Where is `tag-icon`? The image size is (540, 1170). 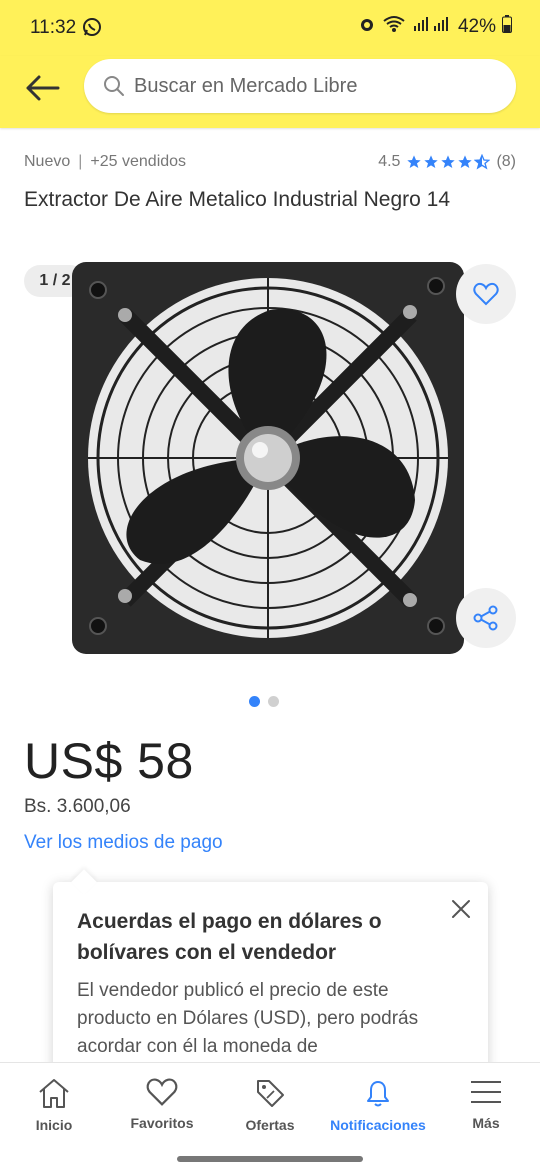 tag-icon is located at coordinates (270, 1093).